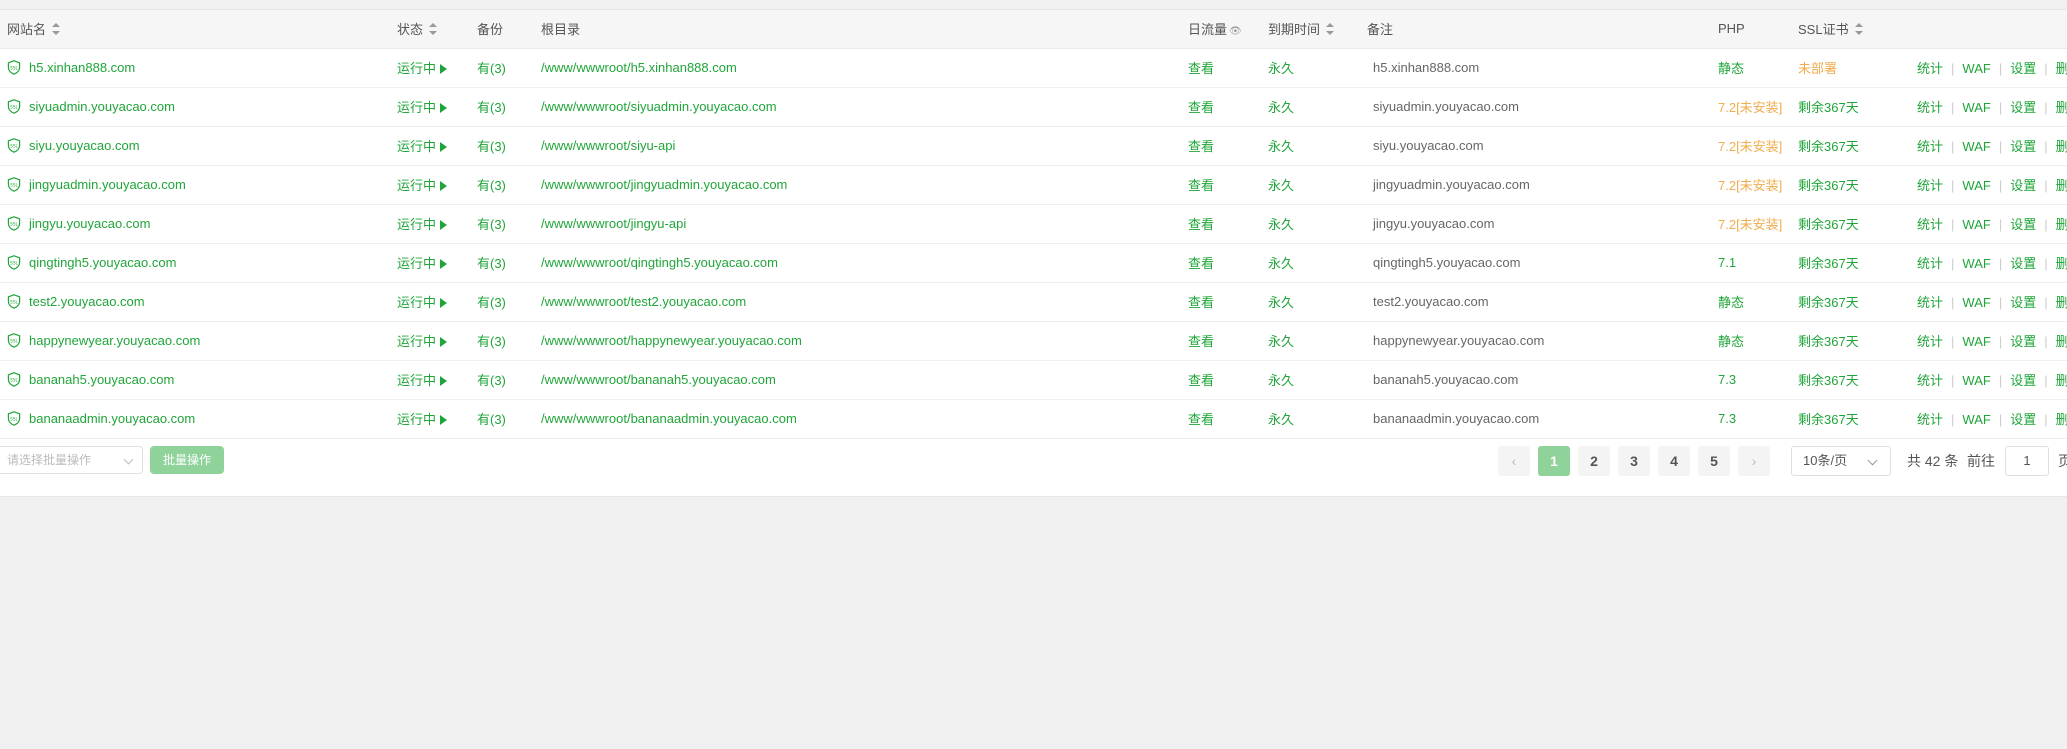 Image resolution: width=2067 pixels, height=749 pixels. I want to click on root-cell: /www/wwwroot/siyu-api, so click(864, 145).